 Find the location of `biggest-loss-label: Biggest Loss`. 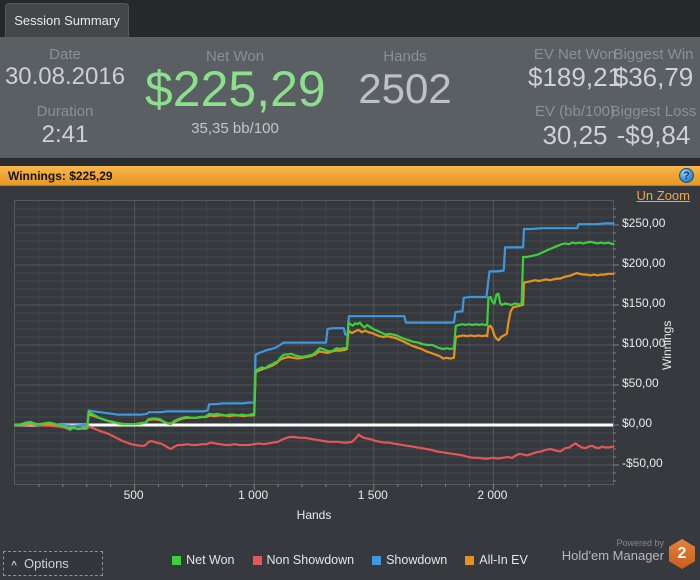

biggest-loss-label: Biggest Loss is located at coordinates (653, 111).